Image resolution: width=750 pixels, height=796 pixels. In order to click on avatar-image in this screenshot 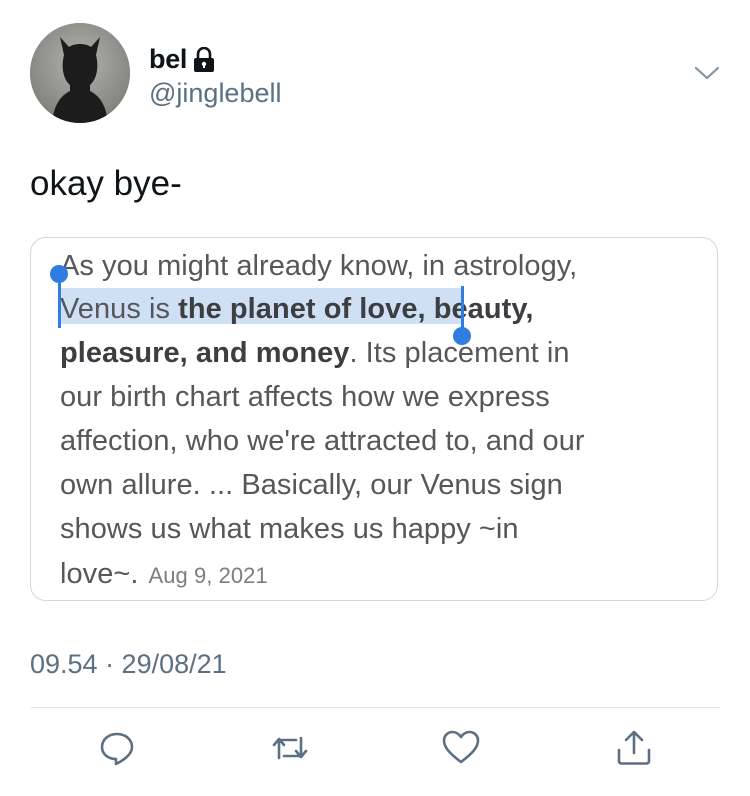, I will do `click(80, 73)`.